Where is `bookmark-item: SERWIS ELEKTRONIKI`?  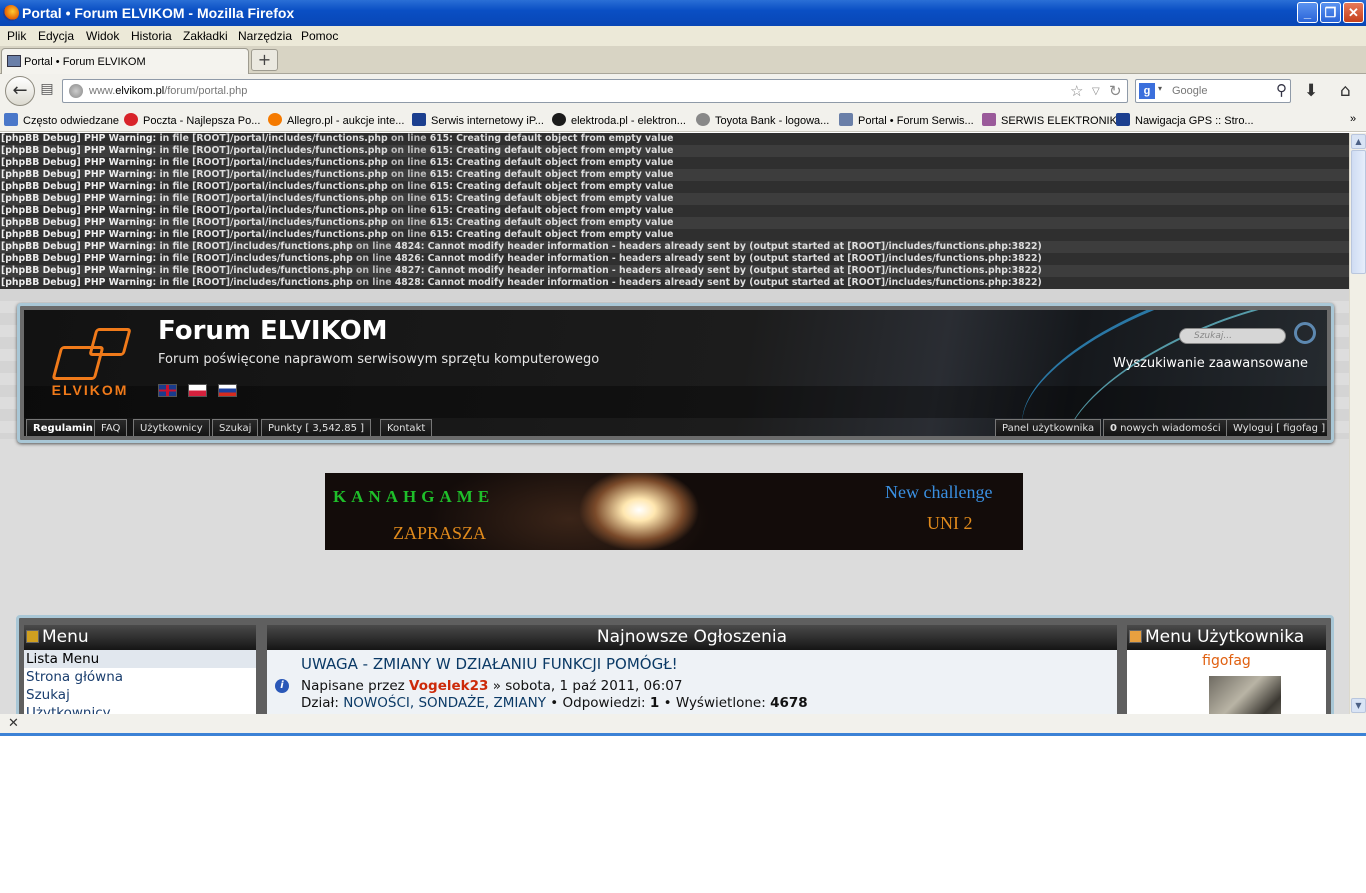
bookmark-item: SERWIS ELEKTRONIKI is located at coordinates (1051, 120).